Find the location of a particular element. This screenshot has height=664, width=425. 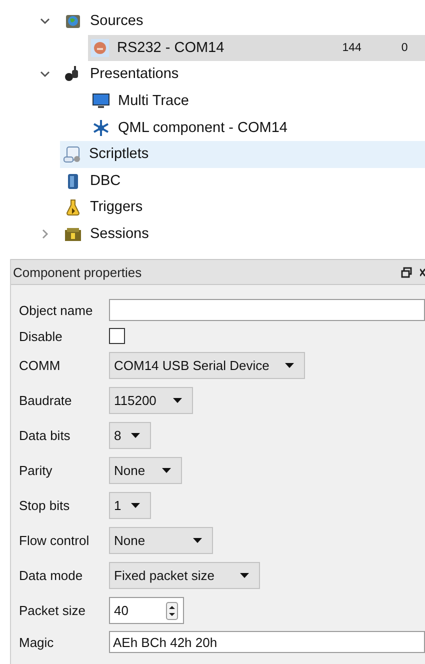

dropdown: 8 is located at coordinates (130, 435).